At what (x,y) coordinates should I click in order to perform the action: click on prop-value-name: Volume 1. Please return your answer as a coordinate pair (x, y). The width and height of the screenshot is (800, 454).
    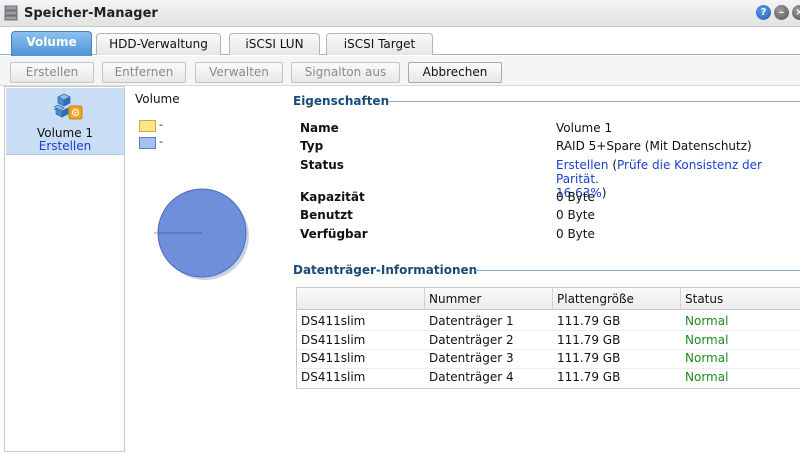
    Looking at the image, I should click on (584, 128).